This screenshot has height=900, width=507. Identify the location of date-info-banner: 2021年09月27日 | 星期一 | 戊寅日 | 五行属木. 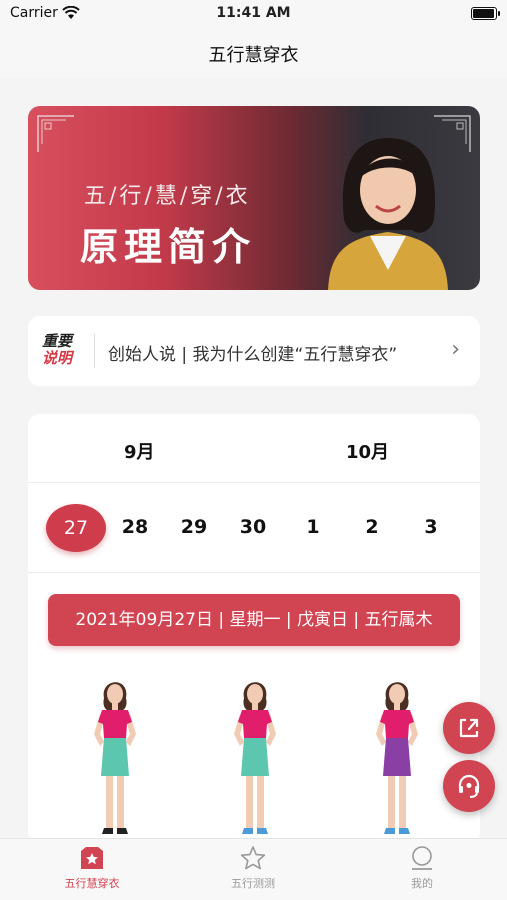
(254, 620).